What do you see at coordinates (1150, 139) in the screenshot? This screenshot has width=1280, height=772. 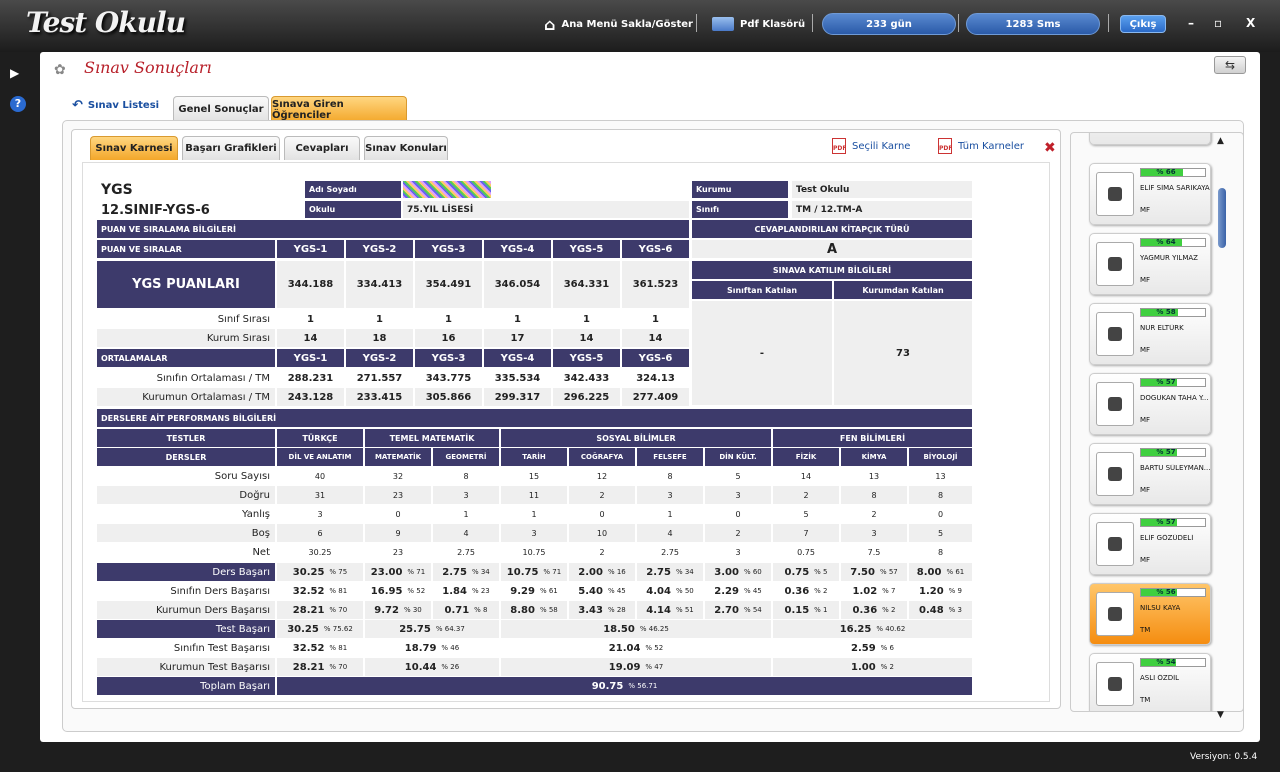 I see `student-card` at bounding box center [1150, 139].